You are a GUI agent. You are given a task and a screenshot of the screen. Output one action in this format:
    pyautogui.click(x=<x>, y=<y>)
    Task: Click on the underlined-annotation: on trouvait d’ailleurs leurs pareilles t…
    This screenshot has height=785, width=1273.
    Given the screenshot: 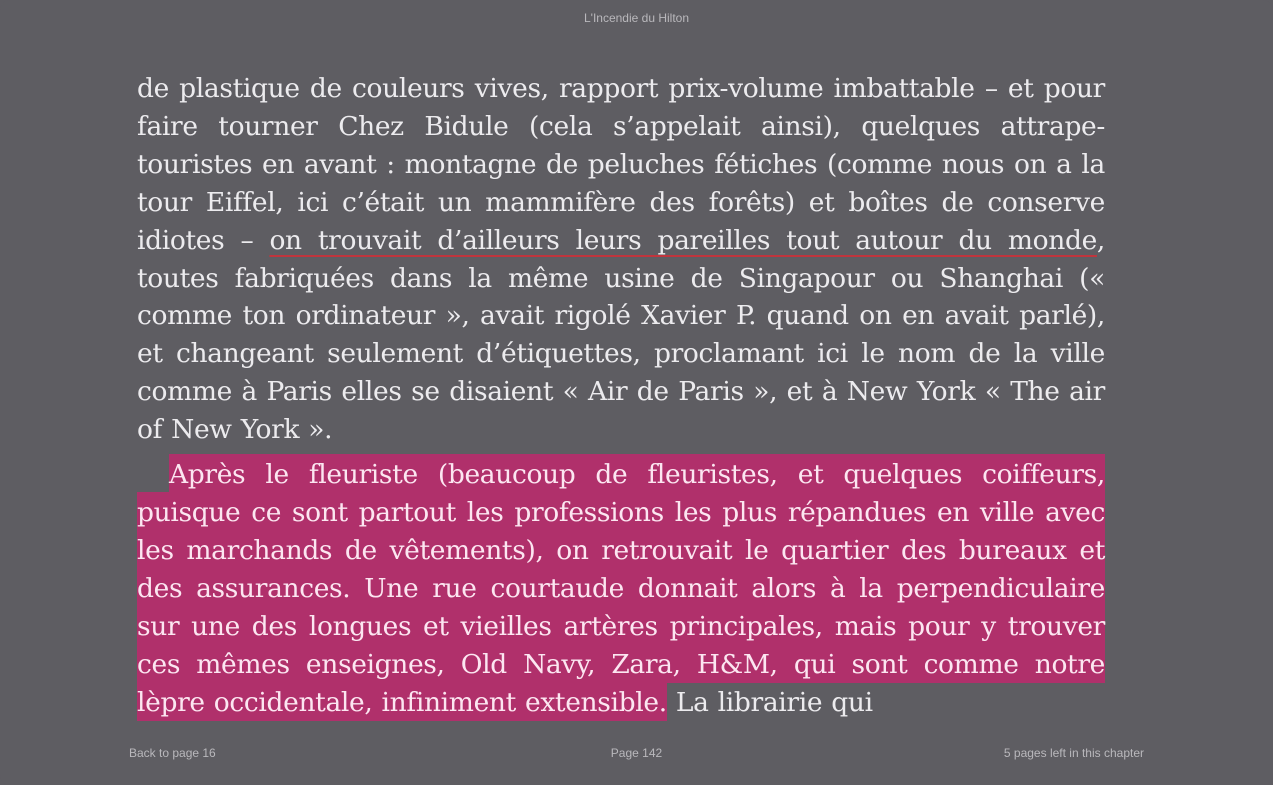 What is the action you would take?
    pyautogui.click(x=683, y=240)
    